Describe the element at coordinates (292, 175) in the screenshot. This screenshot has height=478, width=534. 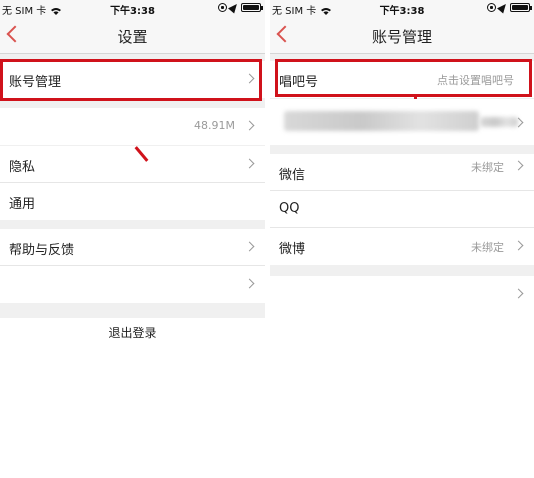
I see `account-item-label: 微信` at that location.